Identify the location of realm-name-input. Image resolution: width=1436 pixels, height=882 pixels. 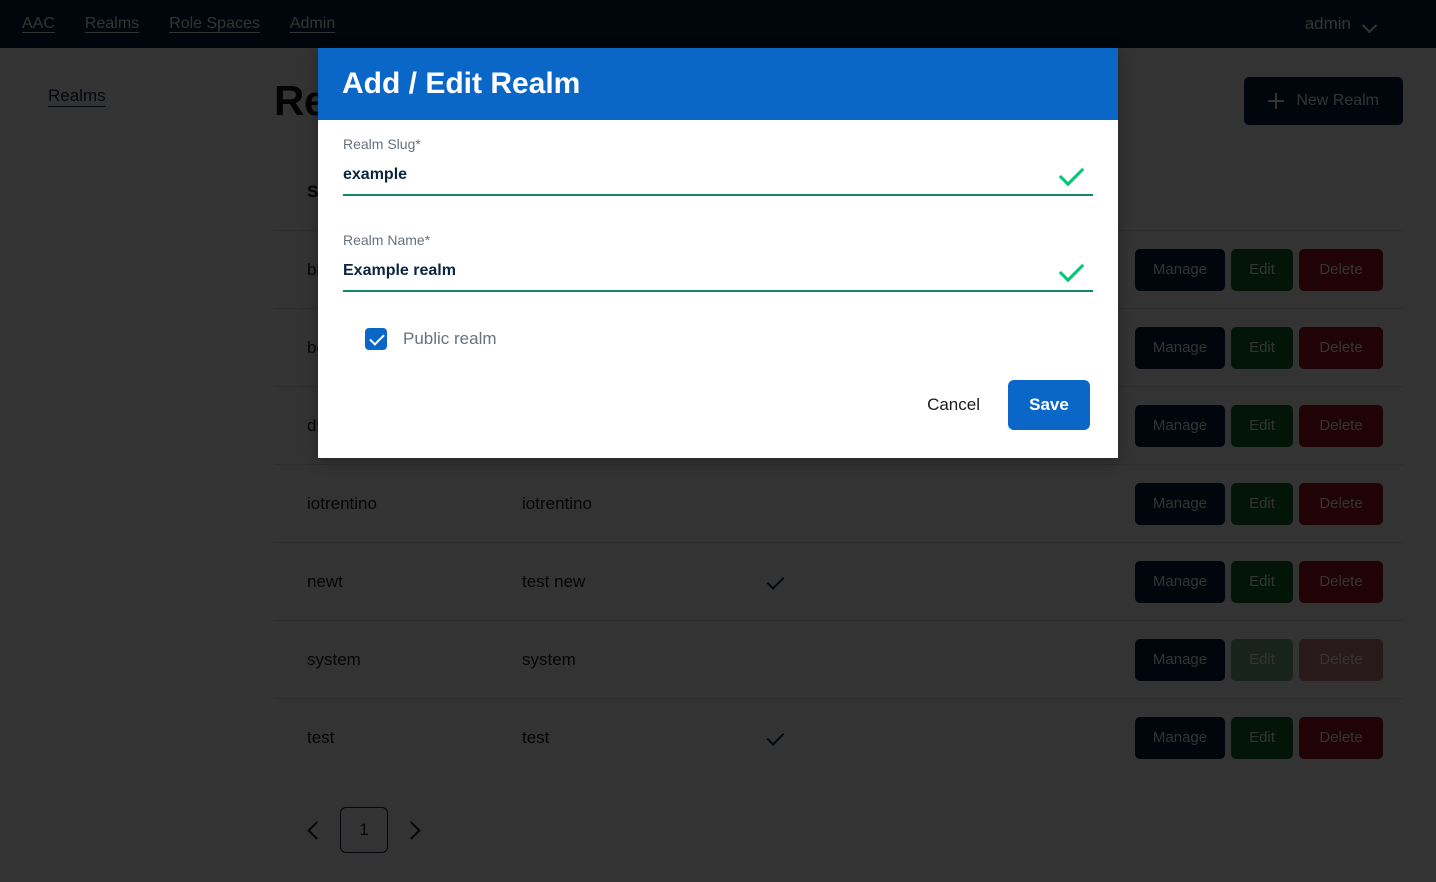
(702, 271).